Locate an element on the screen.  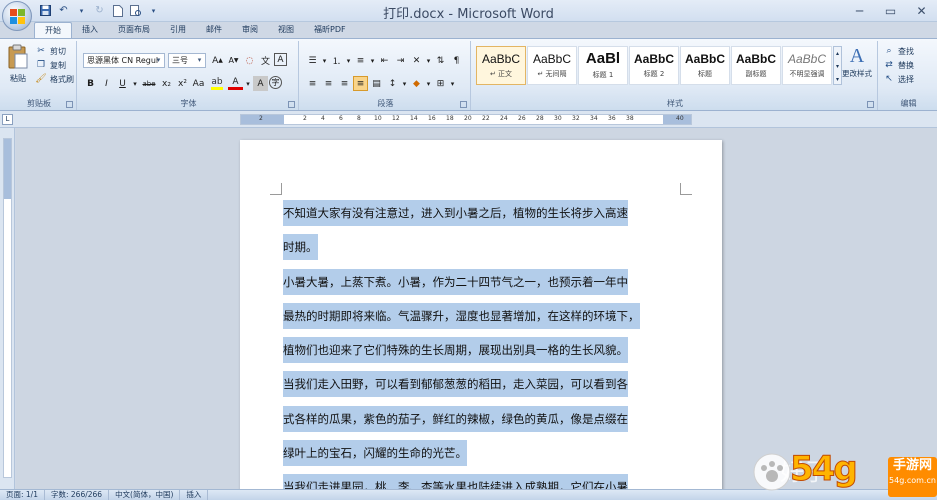
decrease-indent-icon: ⇤ is located at coordinates (384, 60).